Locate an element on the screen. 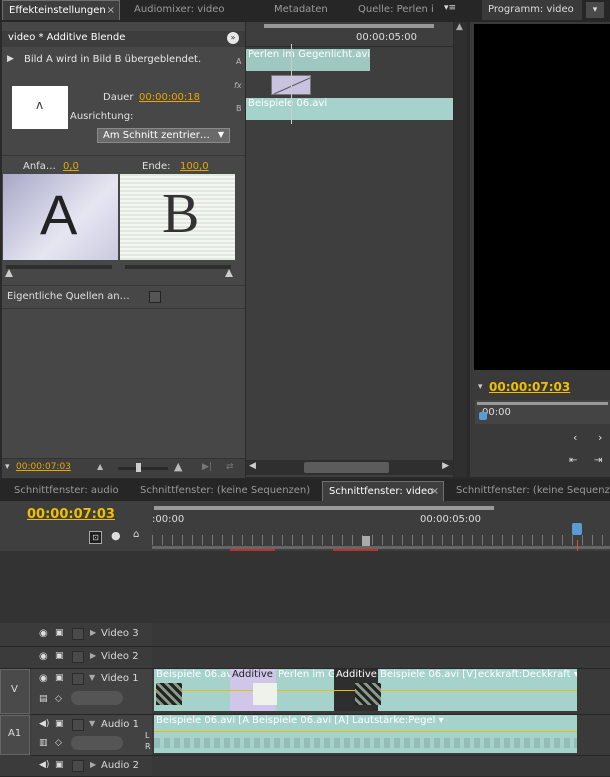 The image size is (610, 777). actual-sources-checkbox is located at coordinates (155, 297).